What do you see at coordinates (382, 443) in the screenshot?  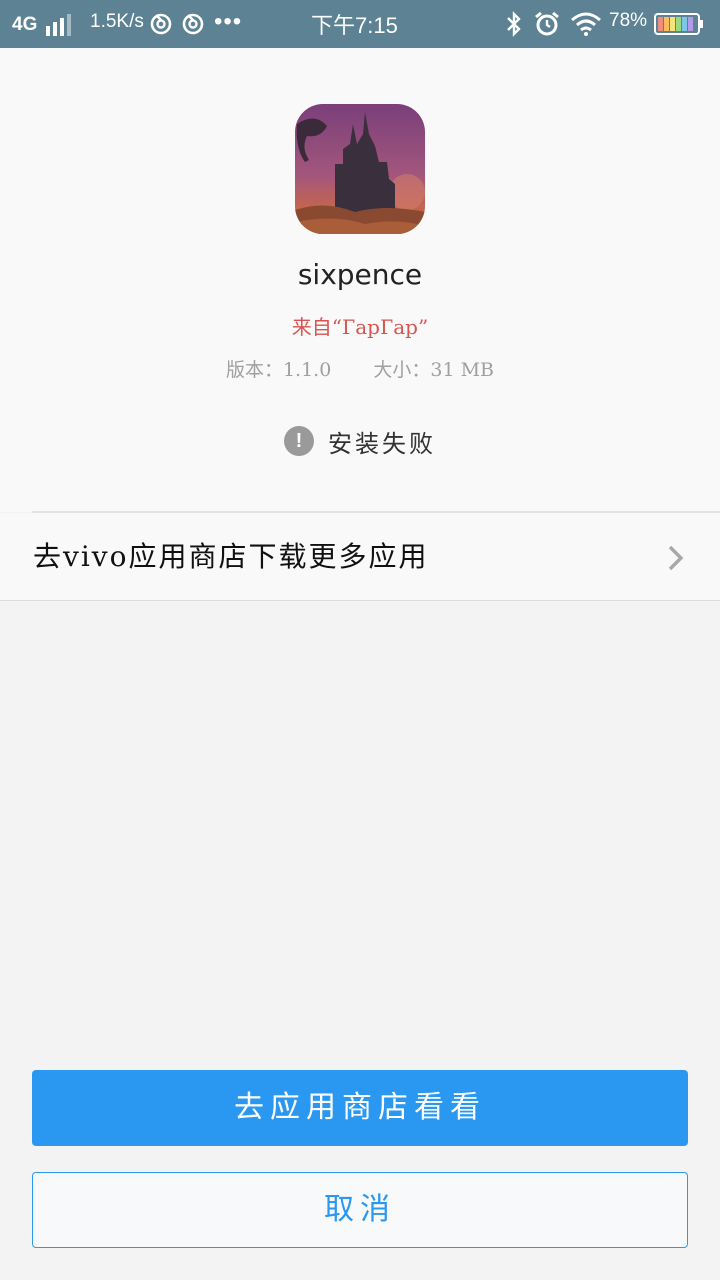 I see `install-status-text: 安装失败` at bounding box center [382, 443].